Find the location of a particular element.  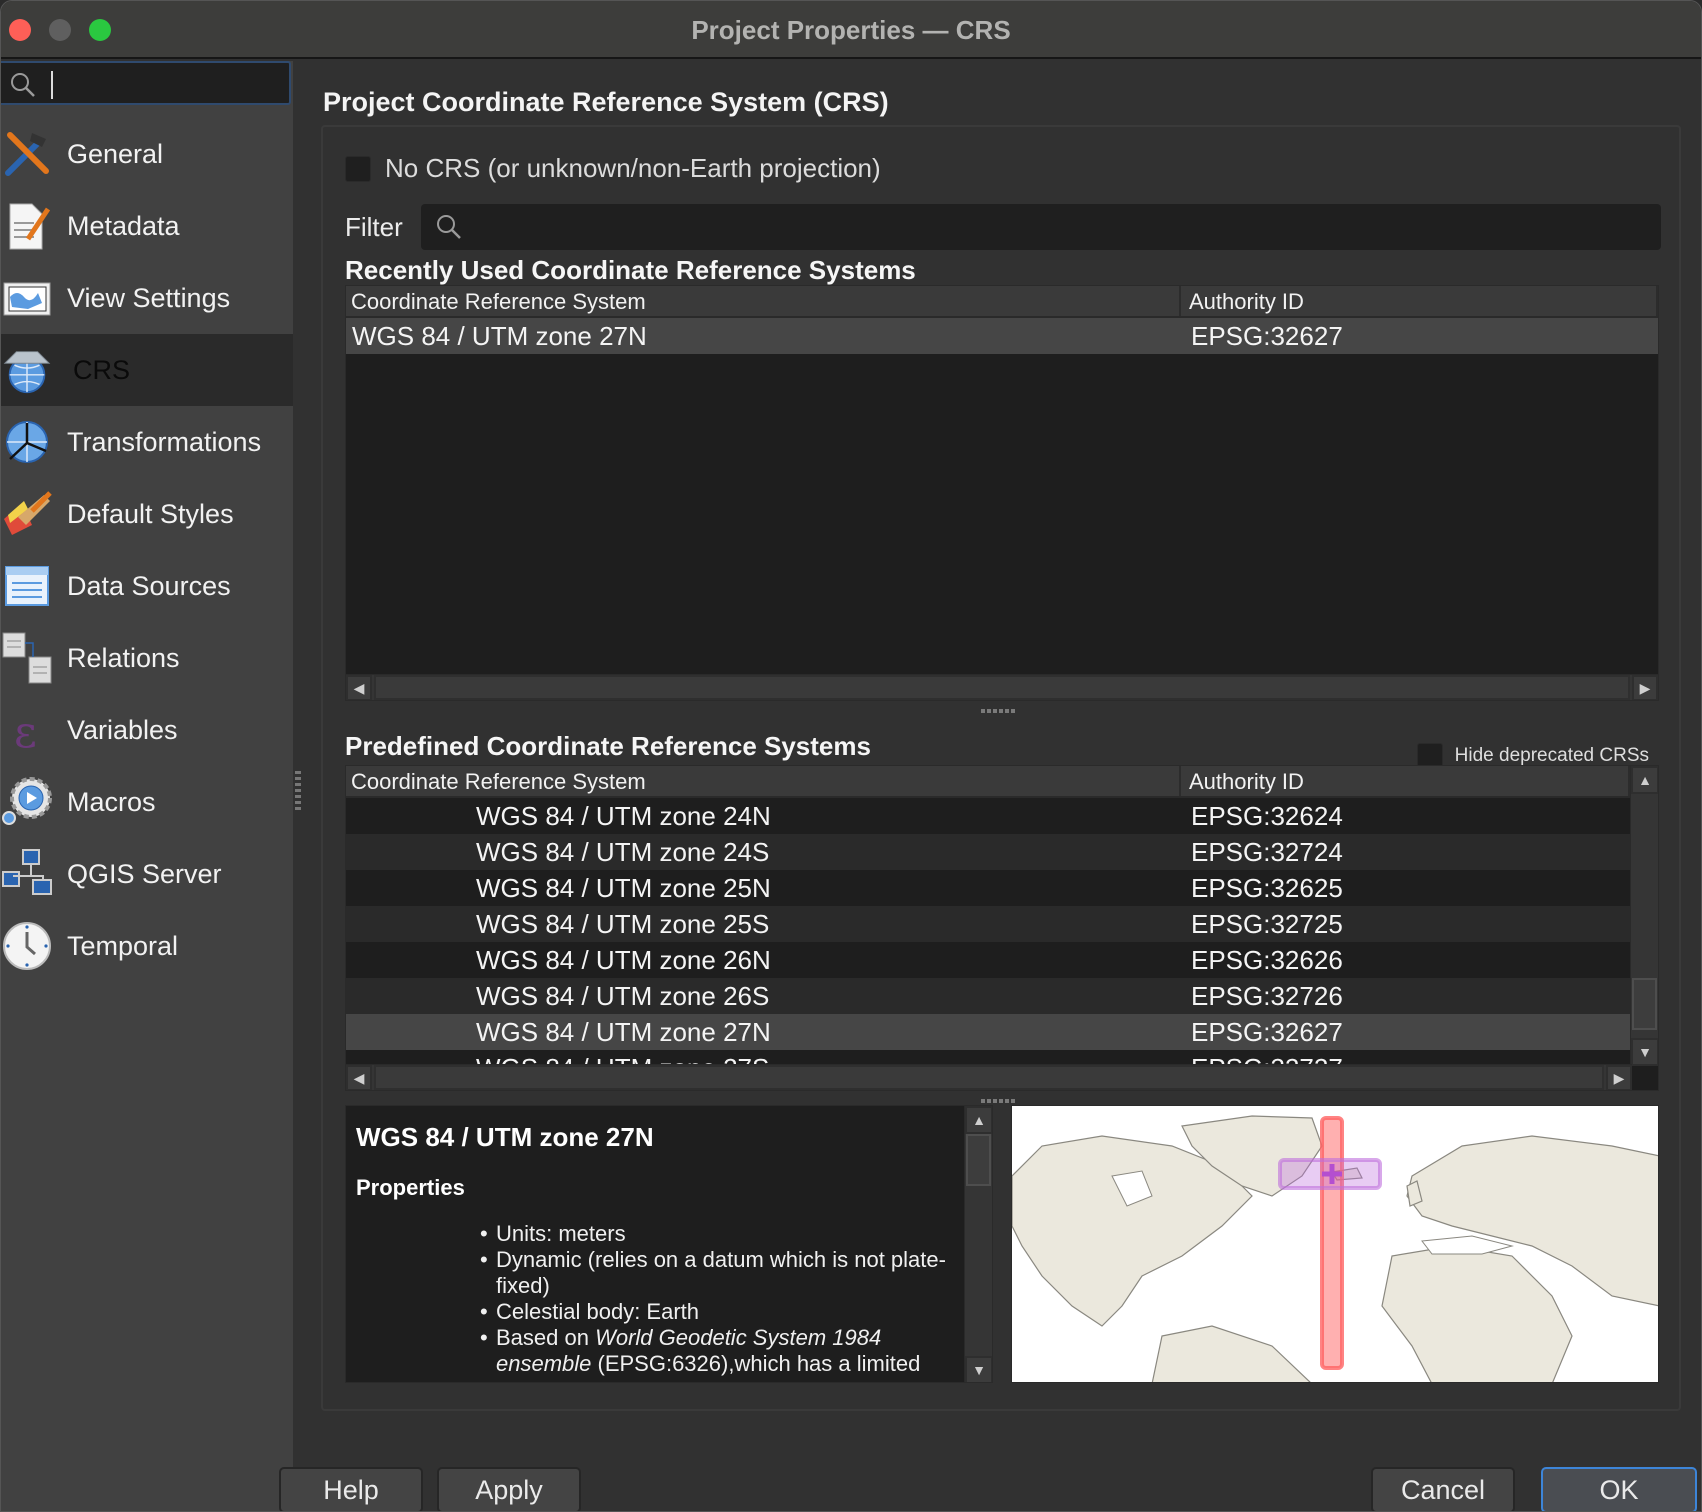

sidebar-item-metadata: Metadata is located at coordinates (147, 226).